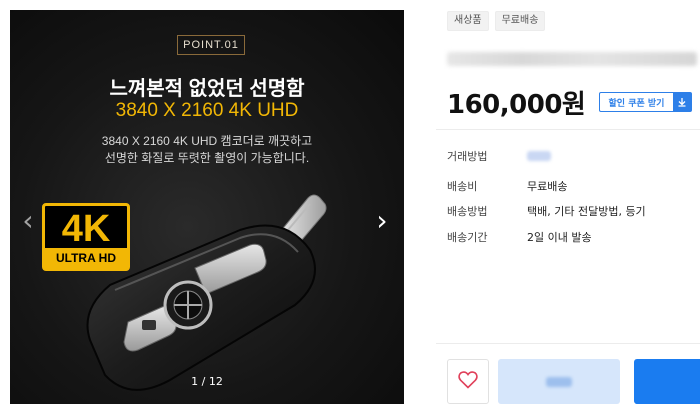 The height and width of the screenshot is (414, 700). Describe the element at coordinates (86, 258) in the screenshot. I see `badge-ultra-hd-text: ULTRA HD` at that location.